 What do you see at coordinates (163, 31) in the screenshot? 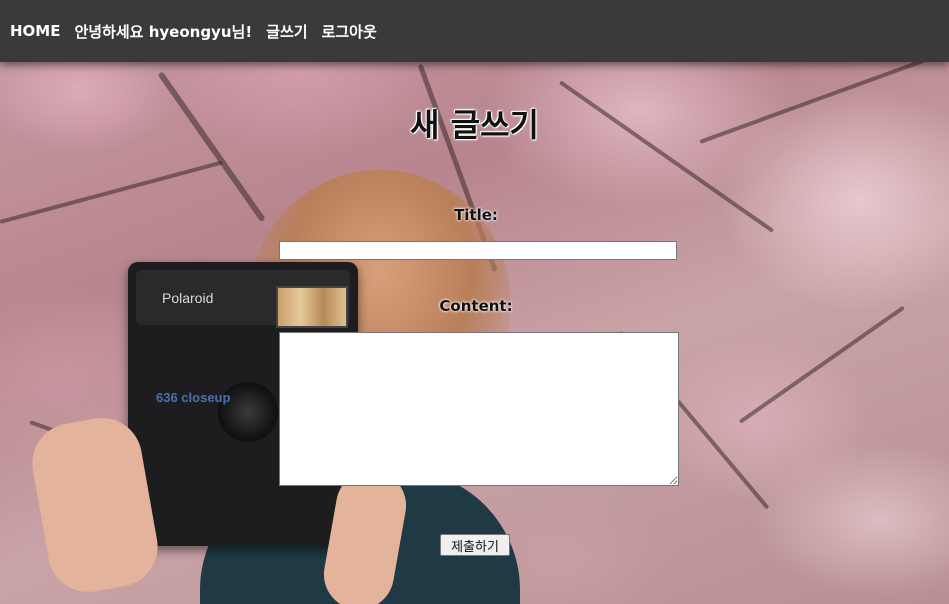
I see `nav-greeting: 안녕하세요 hyeongyu님!` at bounding box center [163, 31].